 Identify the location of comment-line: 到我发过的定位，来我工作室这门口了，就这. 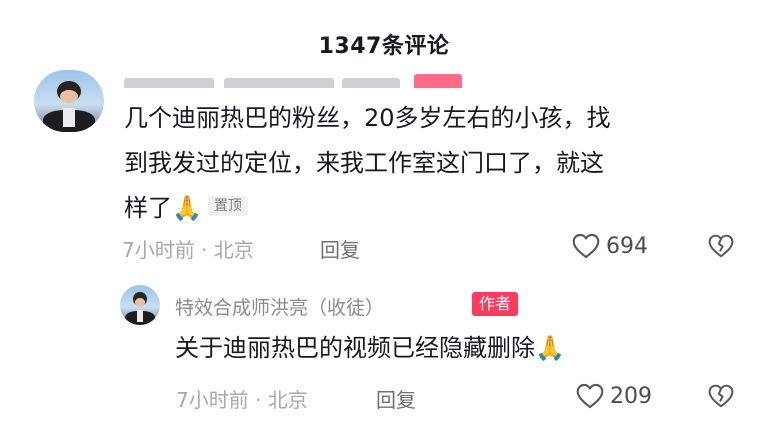
(364, 163).